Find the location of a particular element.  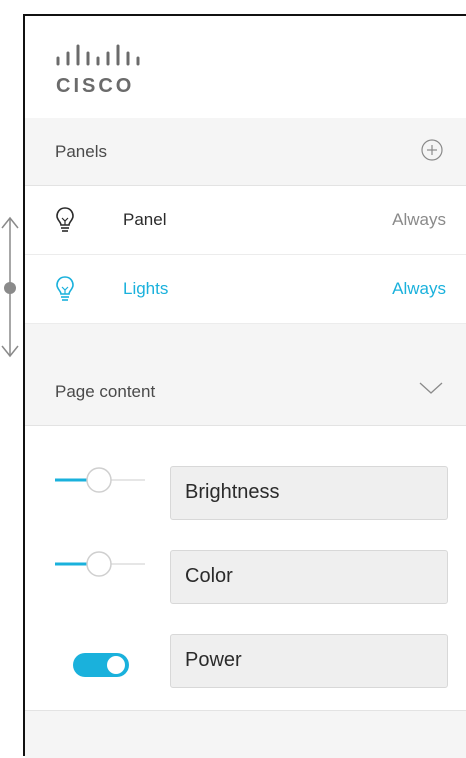

plus-circle-icon is located at coordinates (432, 152).